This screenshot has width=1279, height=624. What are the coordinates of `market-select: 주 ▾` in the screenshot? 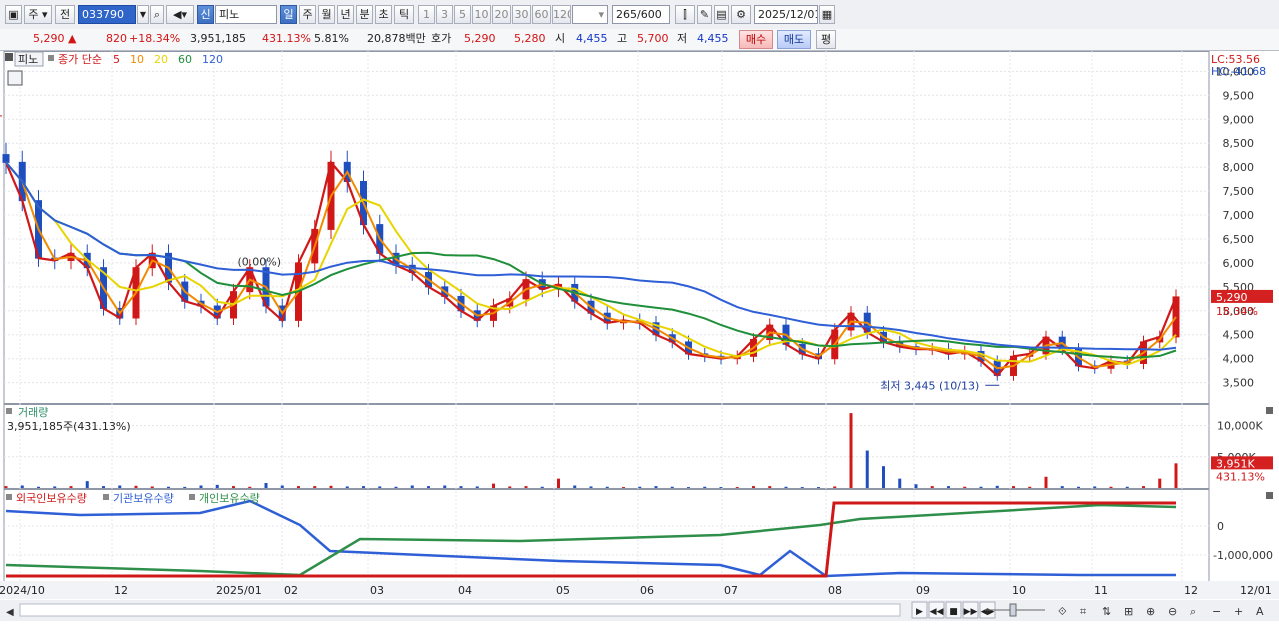 It's located at (38, 14).